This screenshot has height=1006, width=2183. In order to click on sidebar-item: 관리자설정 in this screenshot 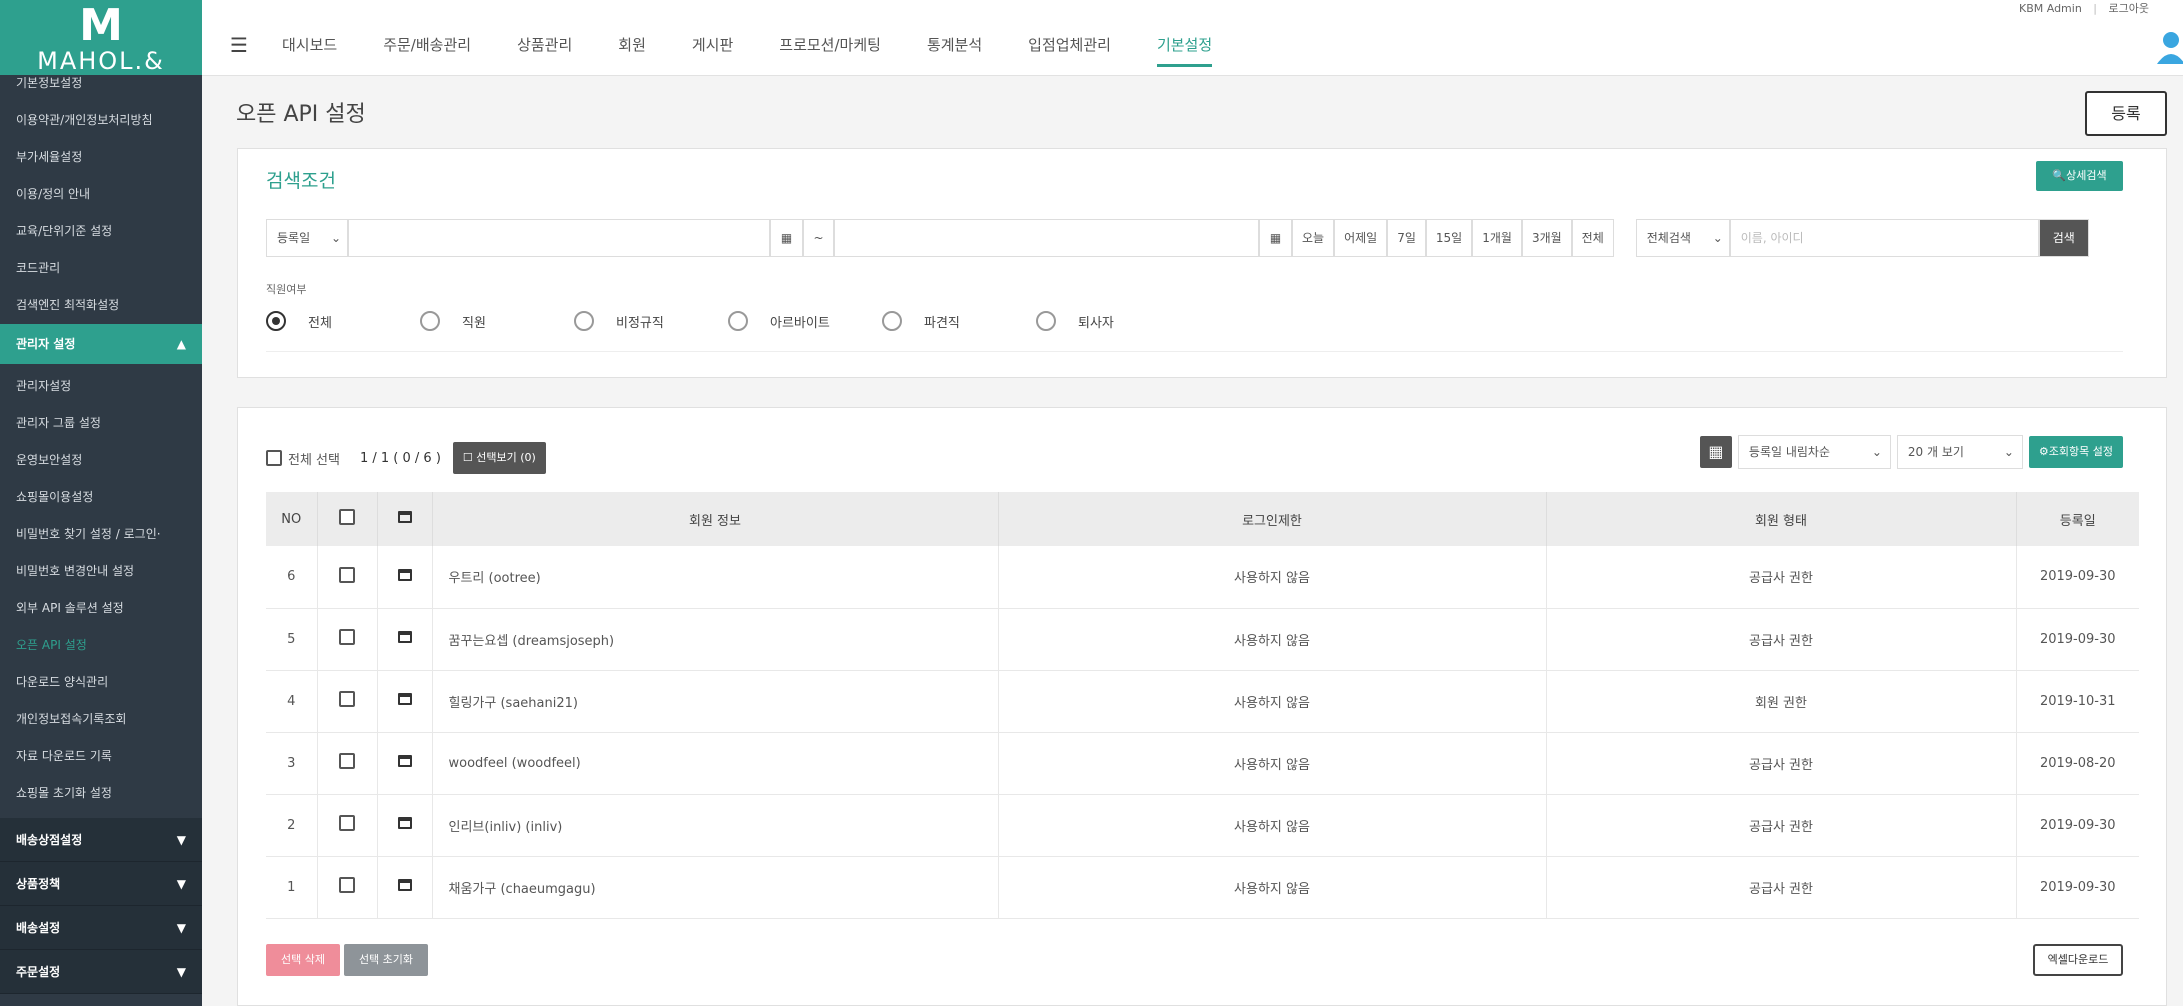, I will do `click(101, 386)`.